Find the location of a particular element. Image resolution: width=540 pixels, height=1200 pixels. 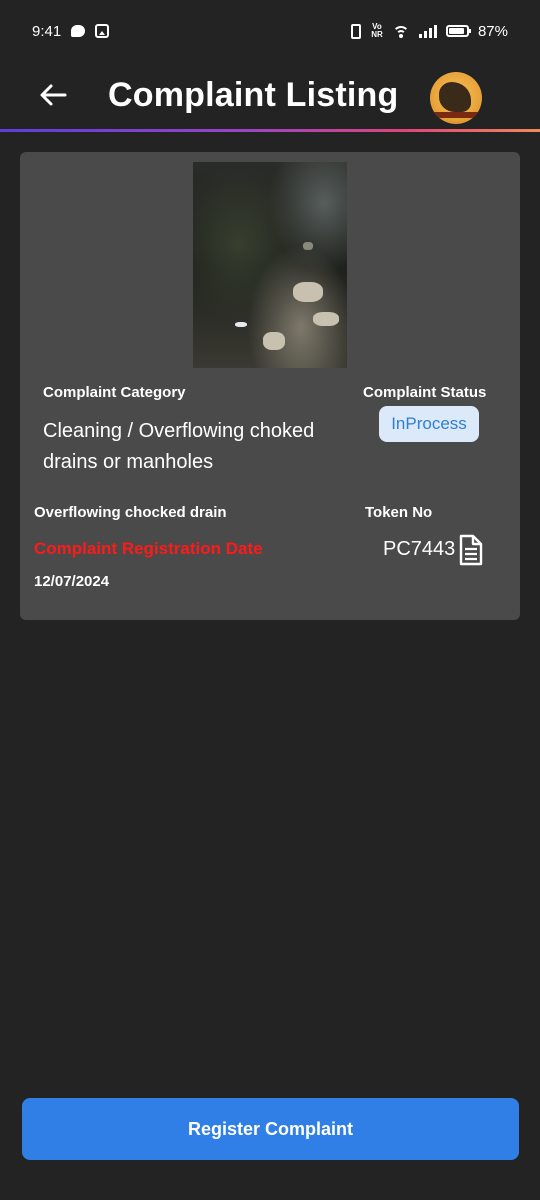

page-title: Complaint Listing is located at coordinates (253, 95).